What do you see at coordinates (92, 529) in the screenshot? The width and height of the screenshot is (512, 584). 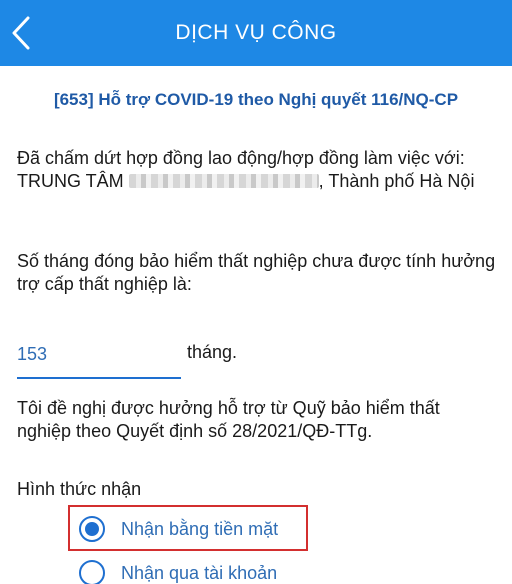 I see `radio-checked-icon` at bounding box center [92, 529].